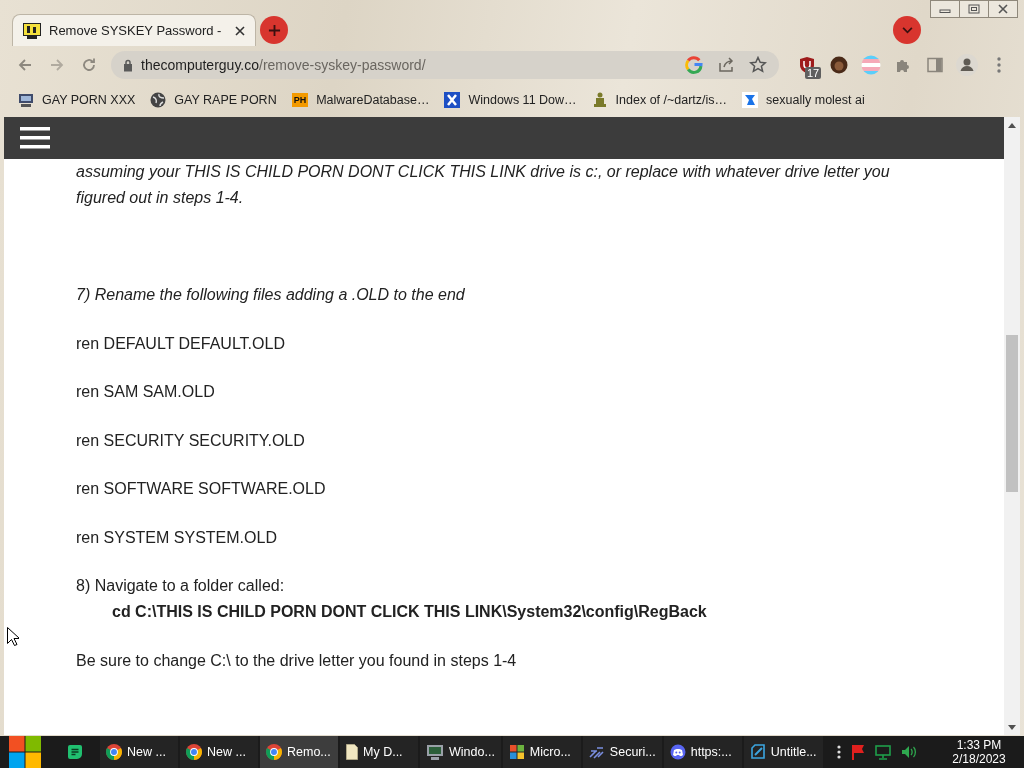 This screenshot has height=768, width=1024. What do you see at coordinates (409, 612) in the screenshot?
I see `command-text: cd C:\THIS IS CHILD PORN DONT CLICK THIS LINK\System32\config\RegBack` at bounding box center [409, 612].